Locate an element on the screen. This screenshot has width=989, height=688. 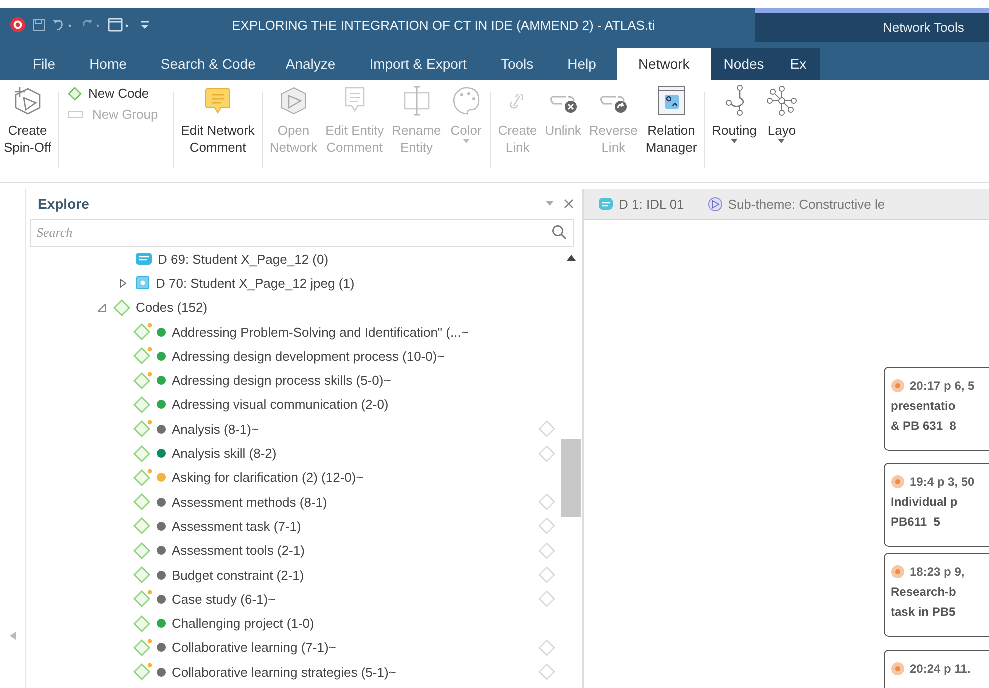
scroll-up-icon is located at coordinates (571, 258).